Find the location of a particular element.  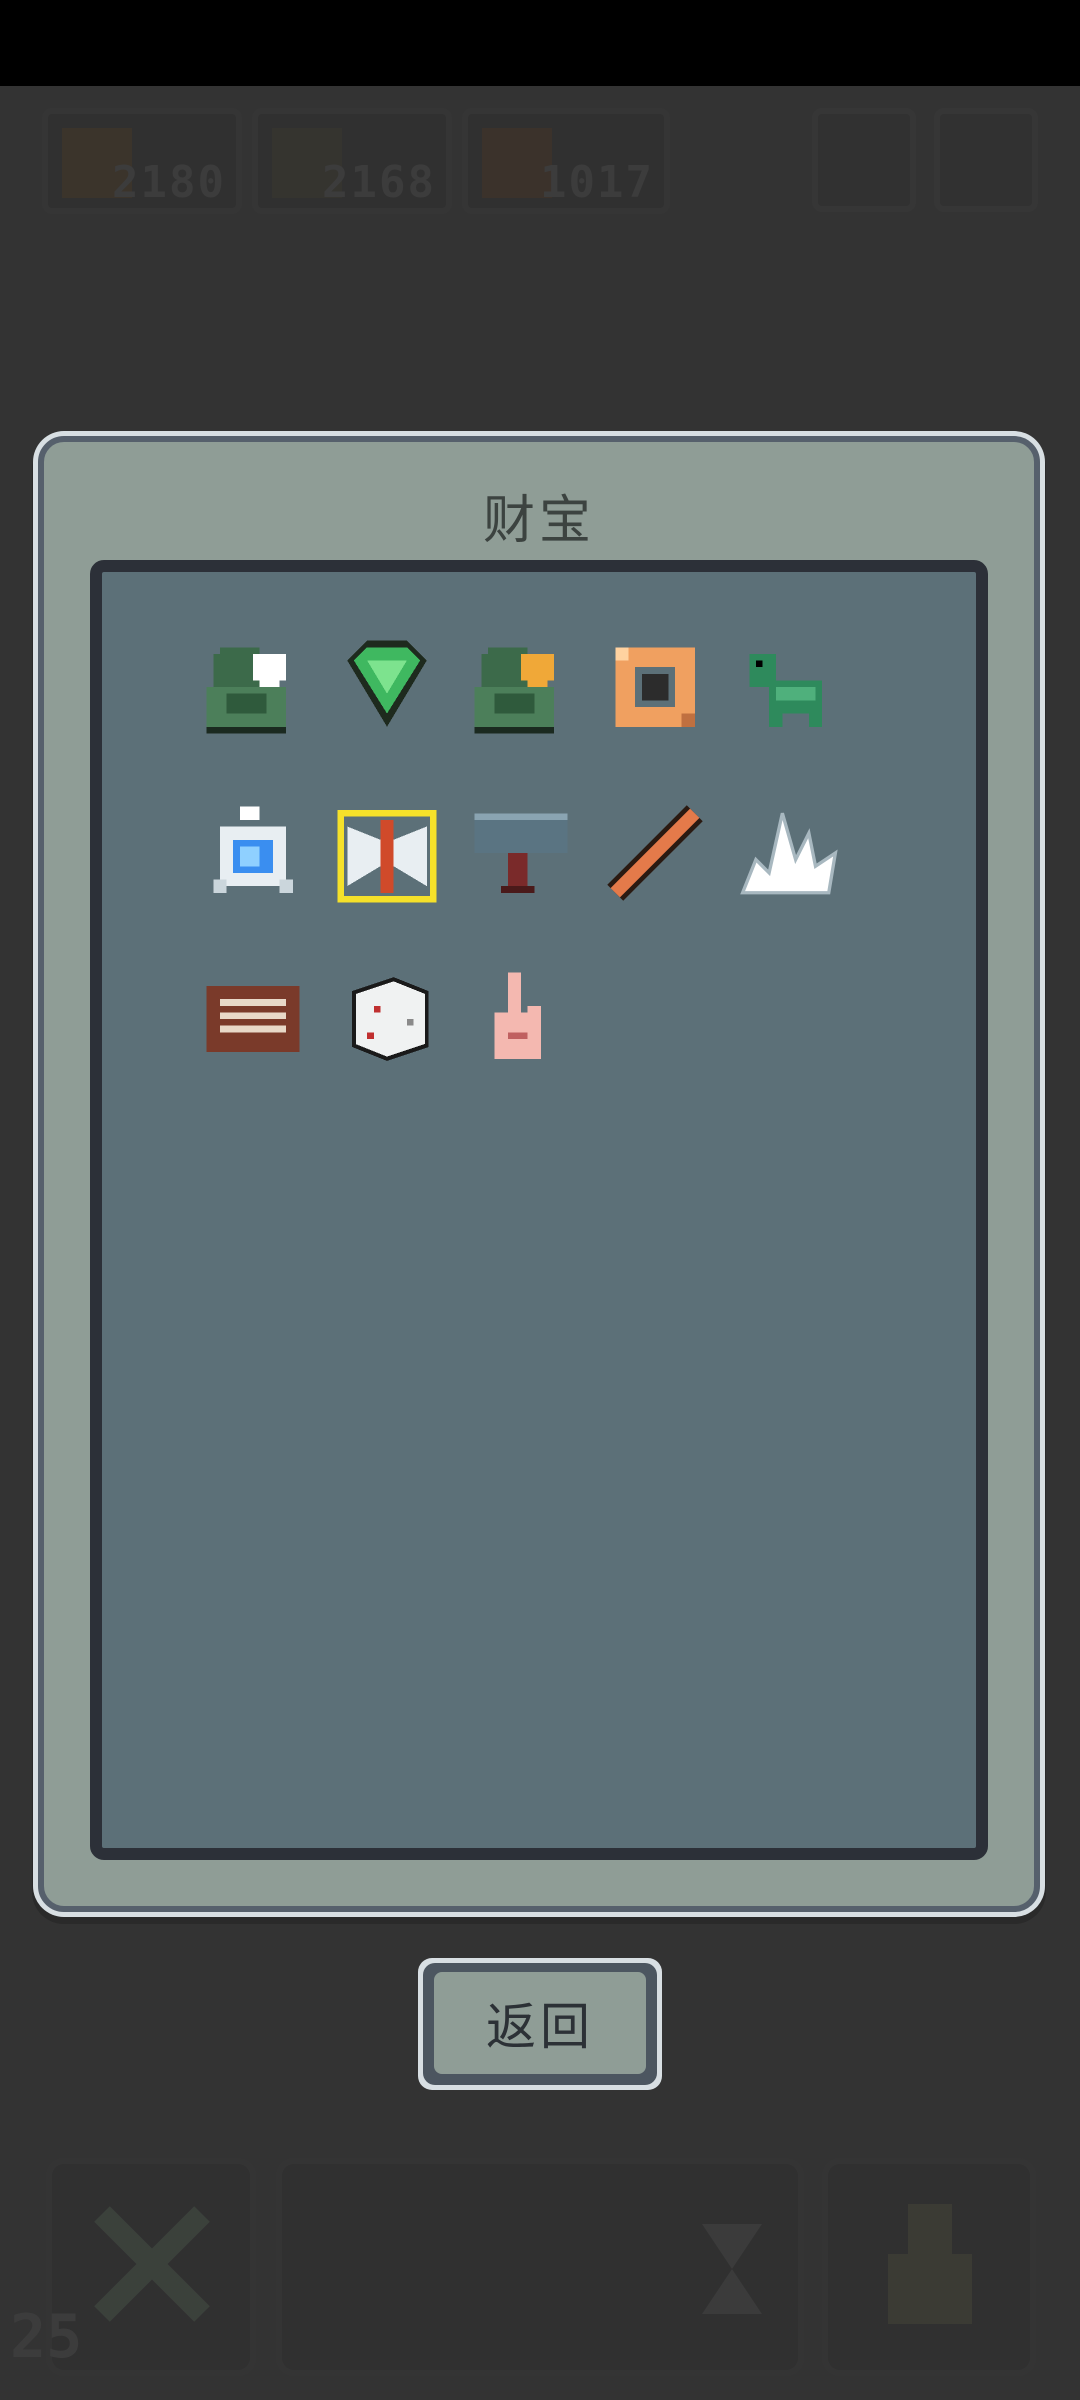

settings-button is located at coordinates (864, 160).